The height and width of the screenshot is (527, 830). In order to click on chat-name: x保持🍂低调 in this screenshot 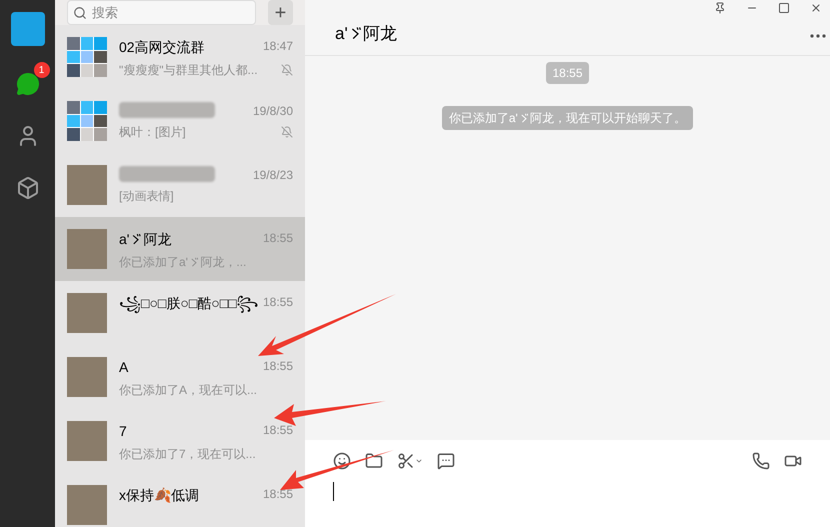, I will do `click(159, 495)`.